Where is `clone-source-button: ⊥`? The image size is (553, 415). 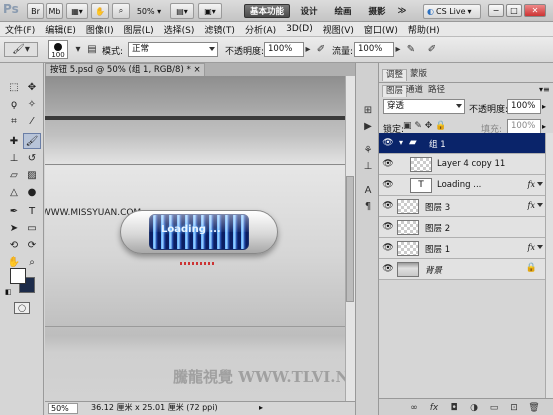
clone-source-button: ⊥ is located at coordinates (368, 166).